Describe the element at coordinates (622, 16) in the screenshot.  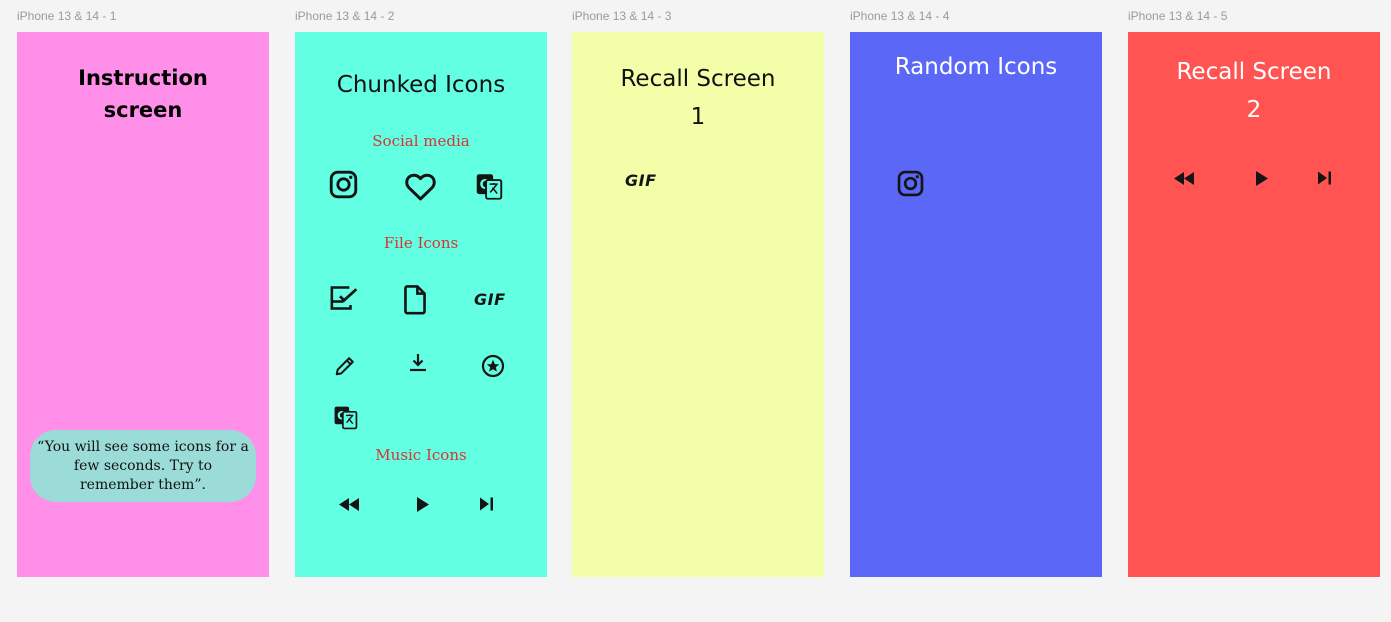
I see `frame-label-3: iPhone 13 & 14 - 3` at that location.